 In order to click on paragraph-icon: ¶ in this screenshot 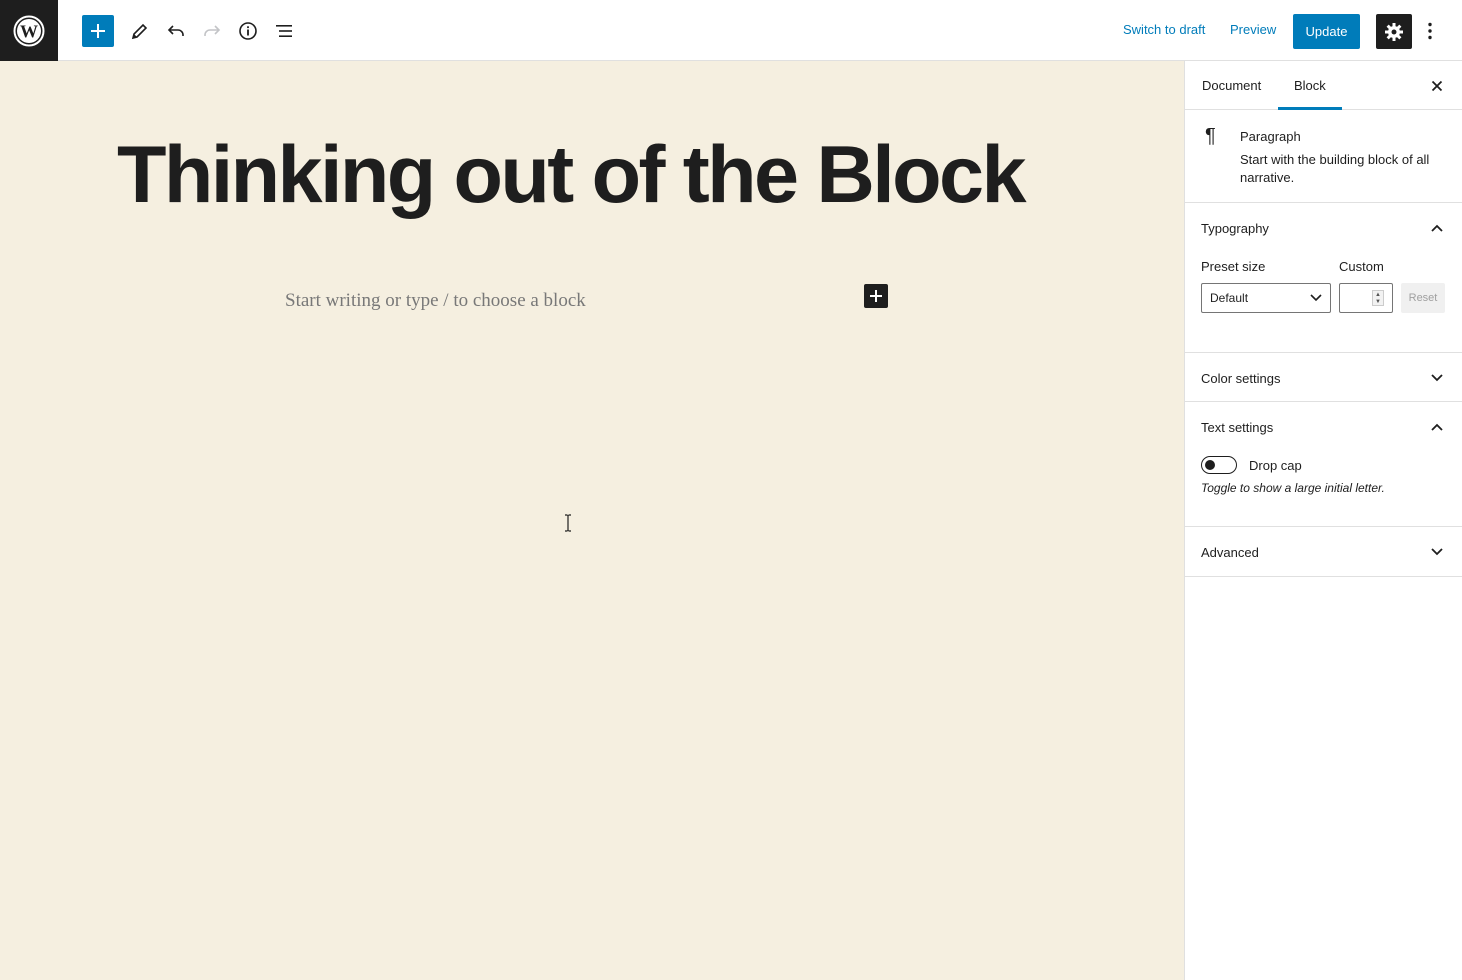, I will do `click(1210, 136)`.